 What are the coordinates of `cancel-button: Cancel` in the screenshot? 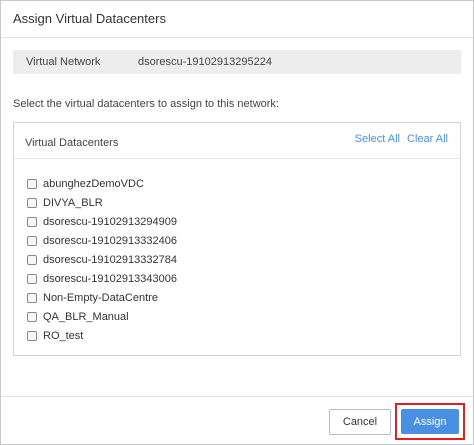 It's located at (360, 422).